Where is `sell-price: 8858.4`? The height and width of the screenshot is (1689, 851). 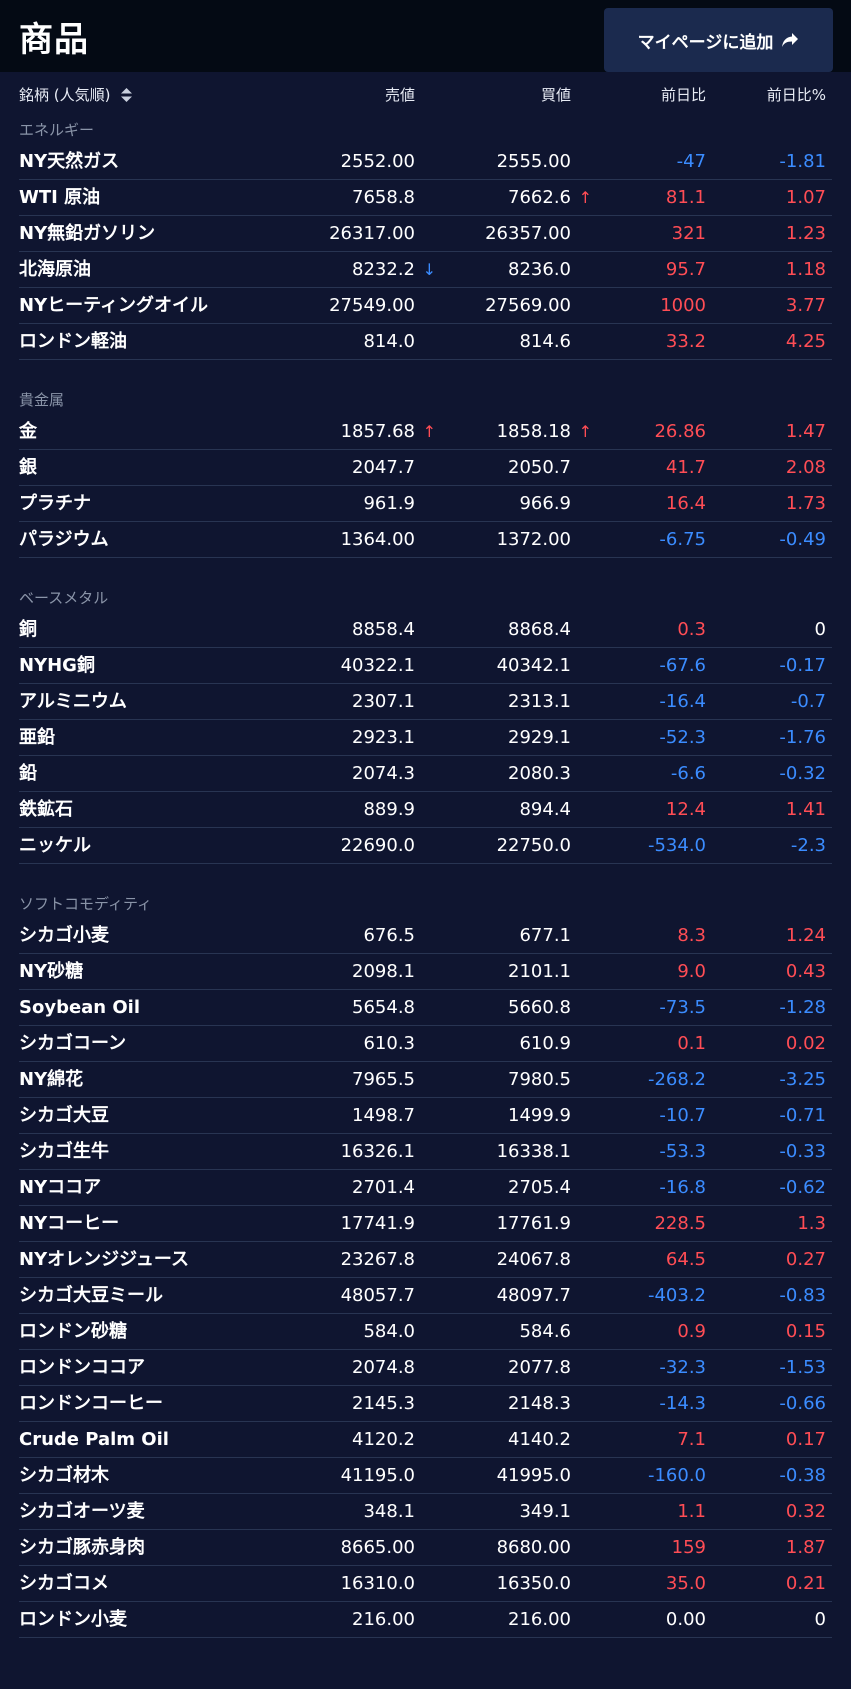
sell-price: 8858.4 is located at coordinates (383, 629).